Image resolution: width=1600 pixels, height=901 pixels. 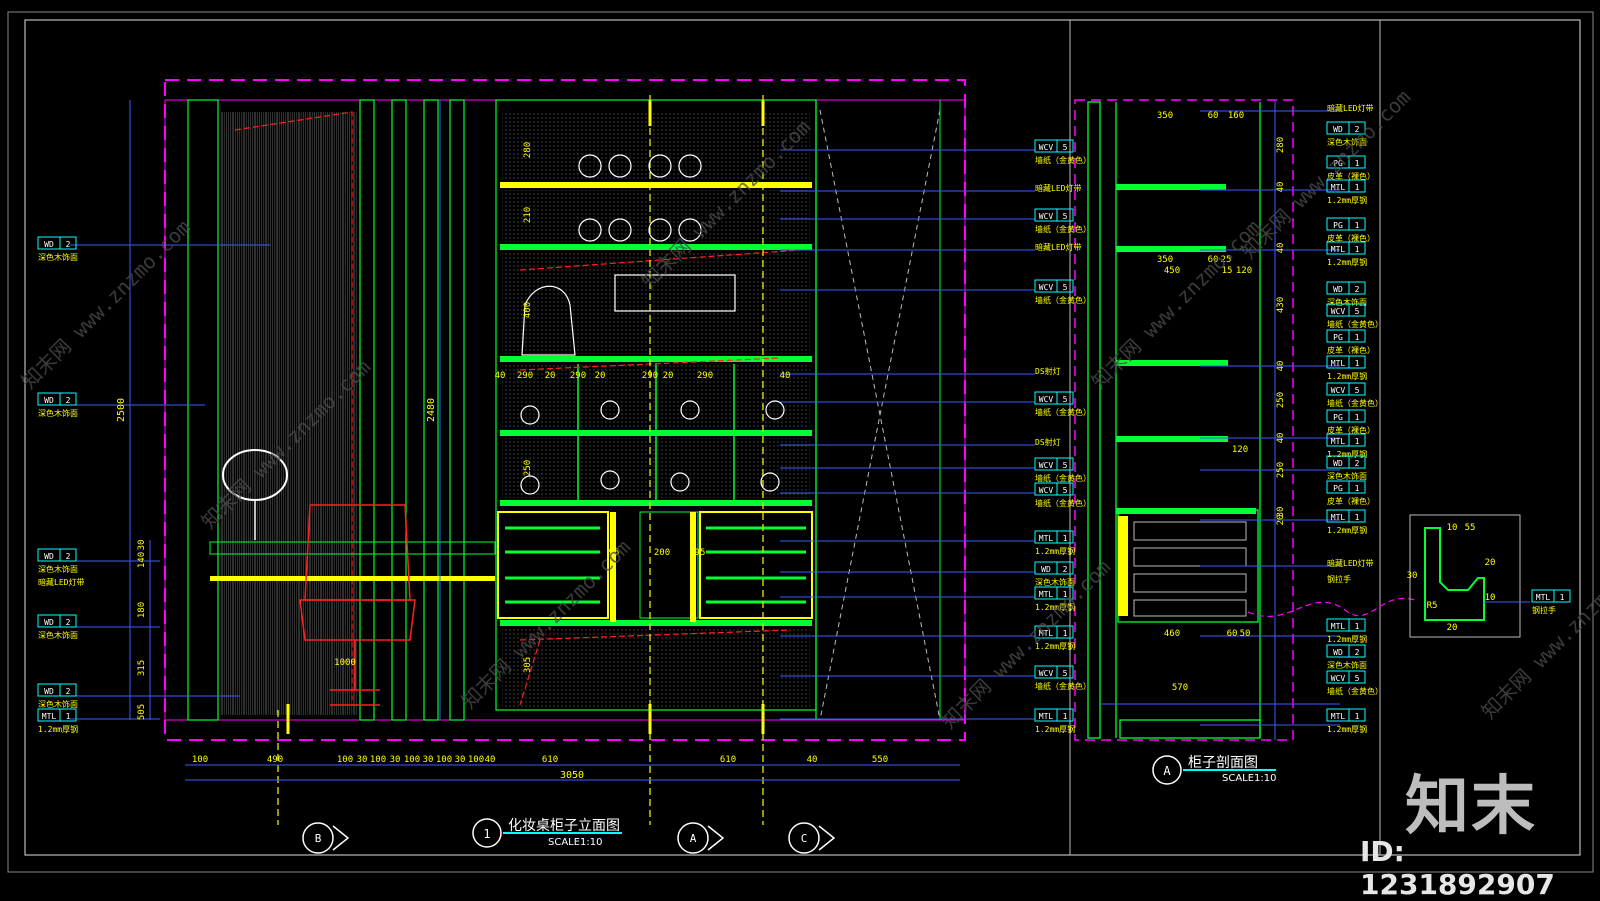 What do you see at coordinates (1281, 520) in the screenshot?
I see `section-dim-vertical: 20` at bounding box center [1281, 520].